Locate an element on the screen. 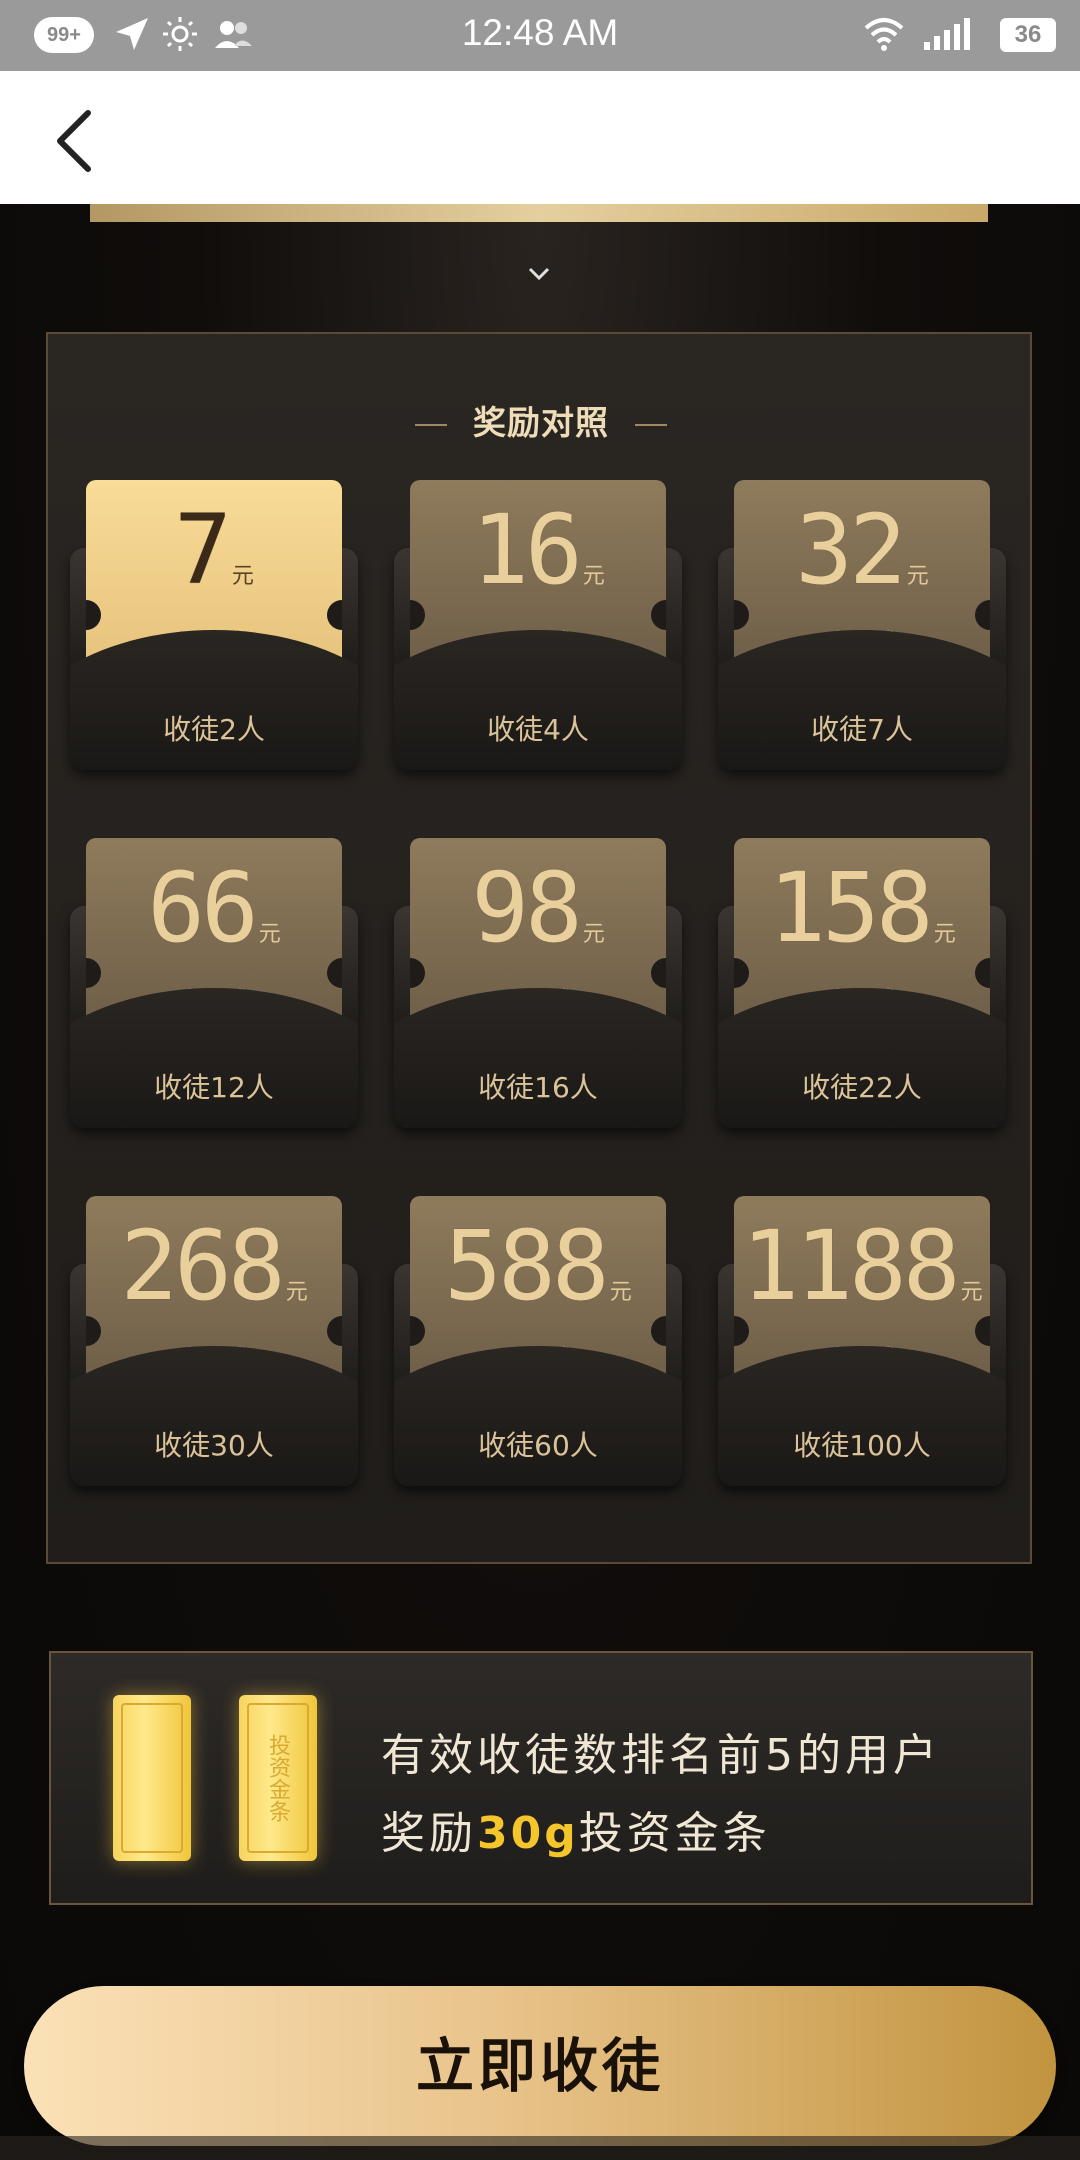  reward-amount: 158 元 is located at coordinates (862, 908).